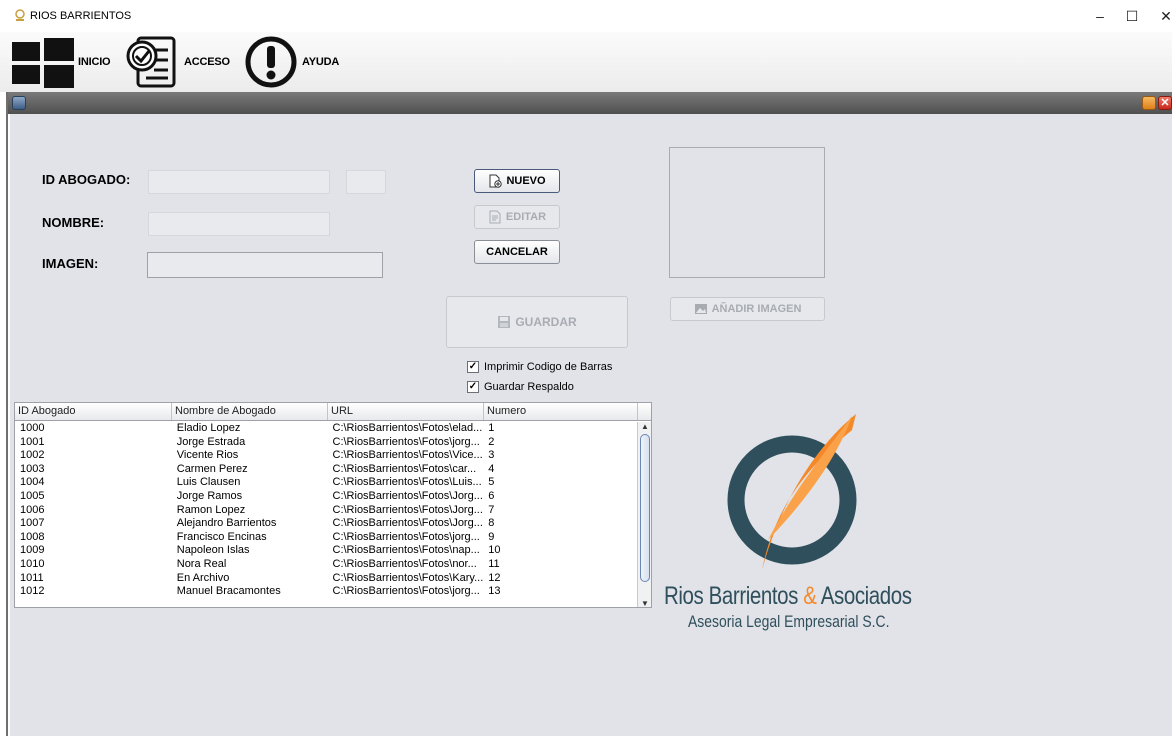 The image size is (1172, 736). What do you see at coordinates (645, 603) in the screenshot?
I see `scroll-down-icon: ▼` at bounding box center [645, 603].